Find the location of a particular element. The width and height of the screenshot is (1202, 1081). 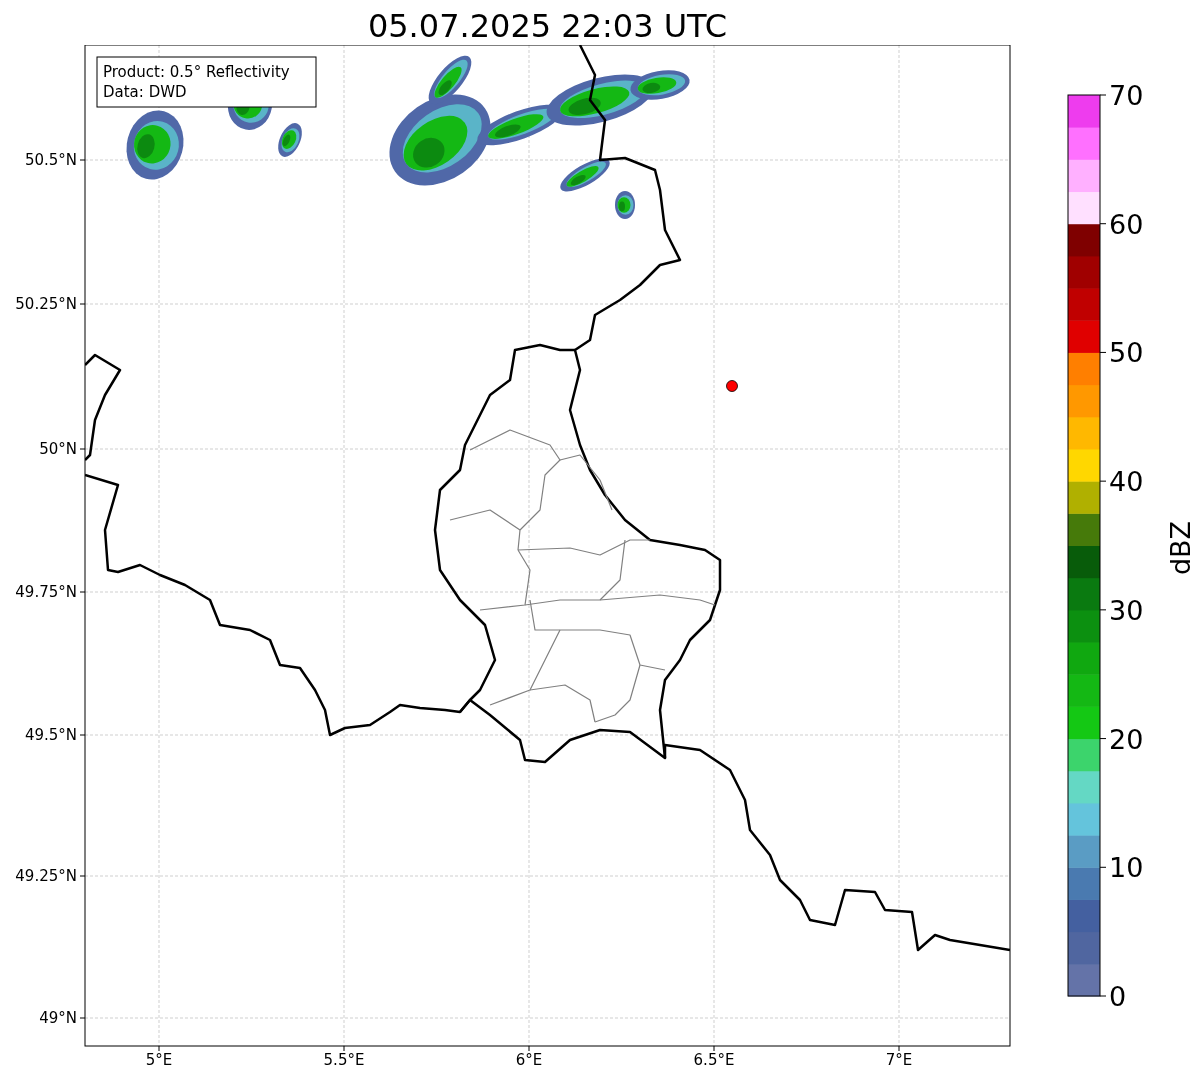

chart-title: 05.07.2025 22:03 UTC is located at coordinates (547, 26).